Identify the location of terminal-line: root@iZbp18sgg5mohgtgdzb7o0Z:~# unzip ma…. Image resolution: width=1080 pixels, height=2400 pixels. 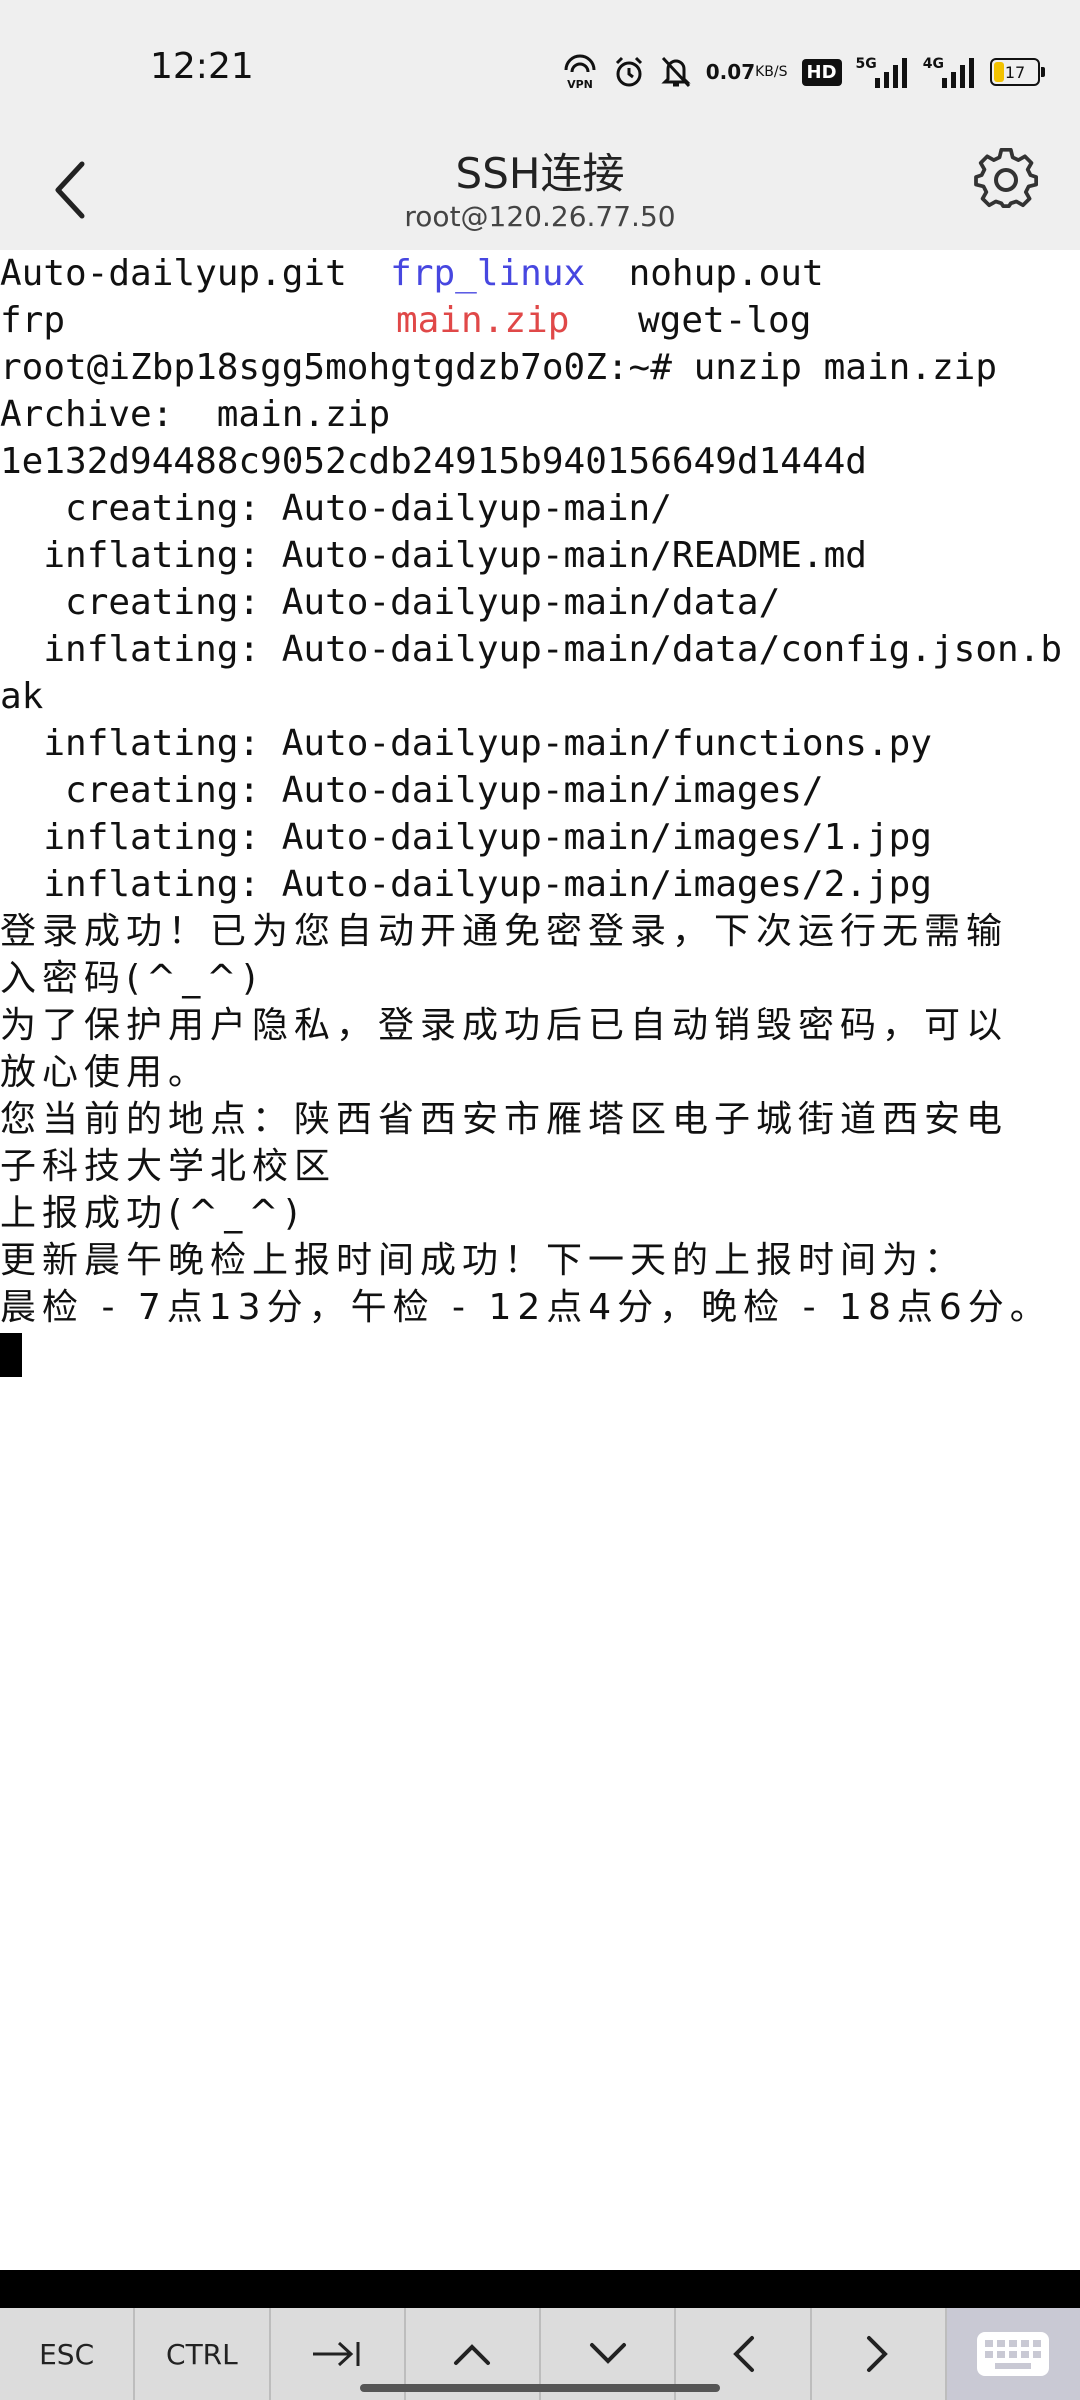
(498, 367).